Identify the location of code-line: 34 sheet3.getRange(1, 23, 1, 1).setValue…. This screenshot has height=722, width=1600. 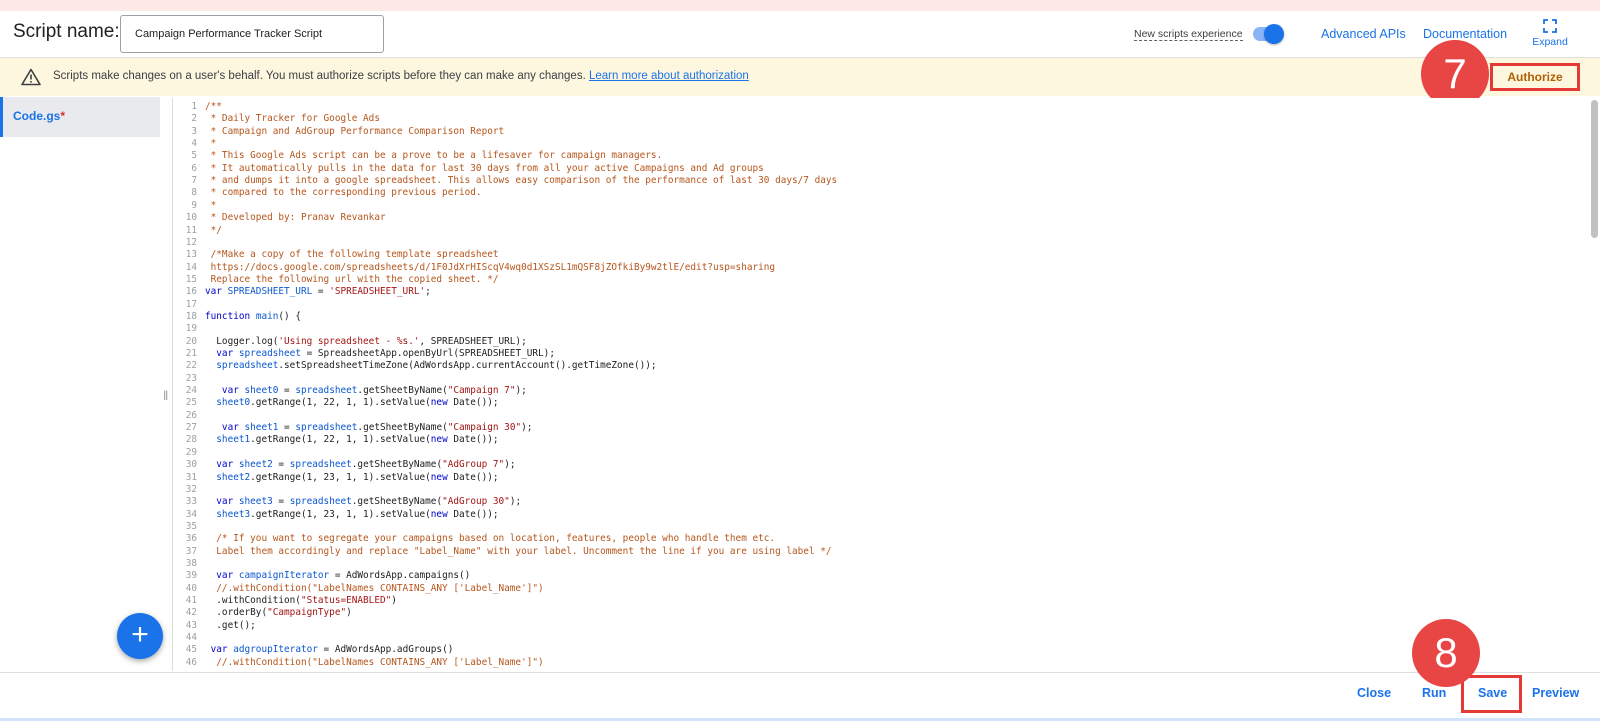
(873, 515).